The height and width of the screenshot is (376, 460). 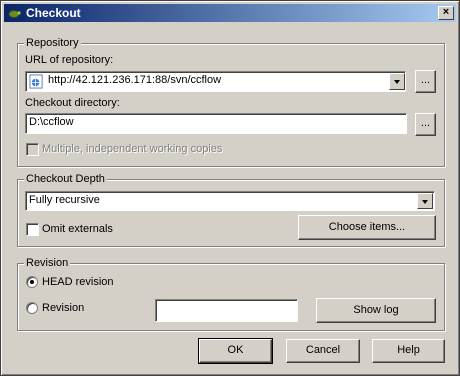 I want to click on multiple-checkbox, so click(x=32, y=149).